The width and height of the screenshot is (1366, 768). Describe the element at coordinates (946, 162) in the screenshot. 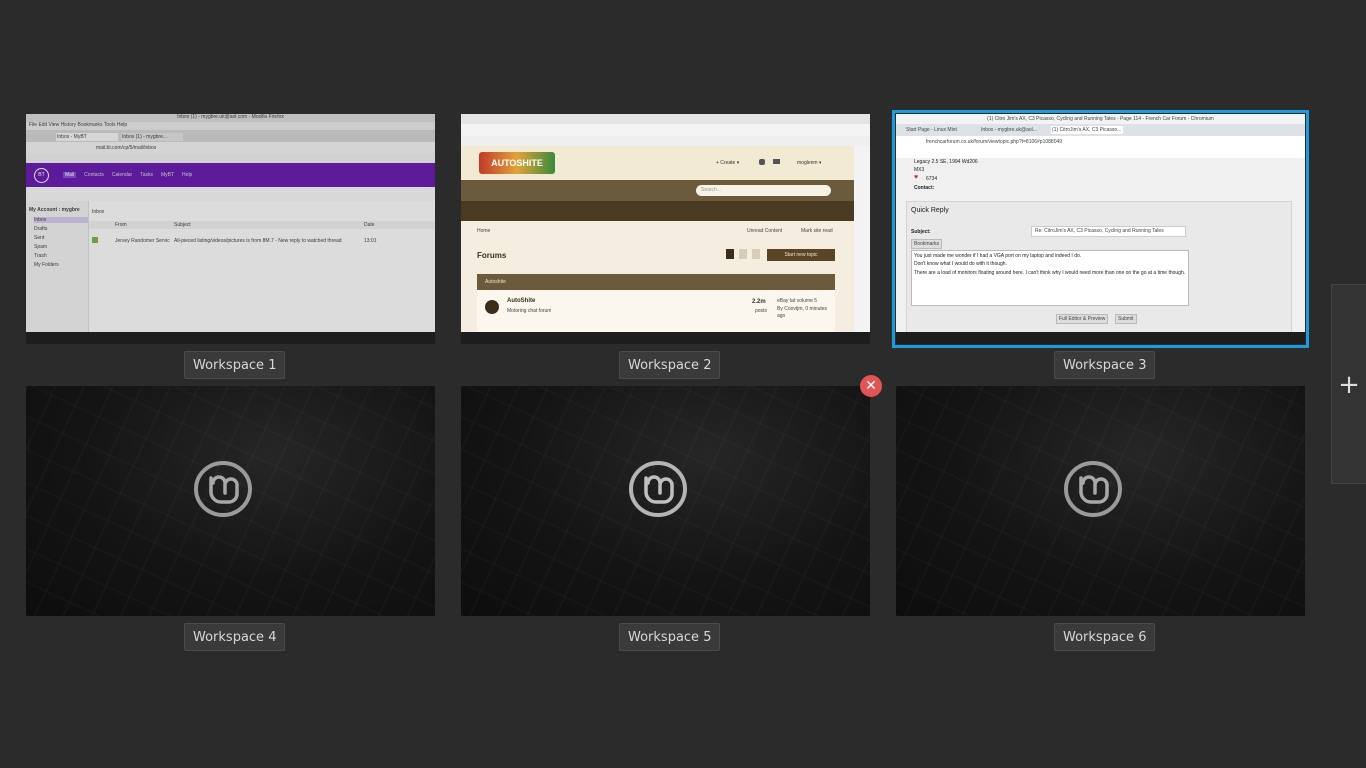

I see `profile-line: Legacy 2.5 SE, 1994 Wd206` at that location.